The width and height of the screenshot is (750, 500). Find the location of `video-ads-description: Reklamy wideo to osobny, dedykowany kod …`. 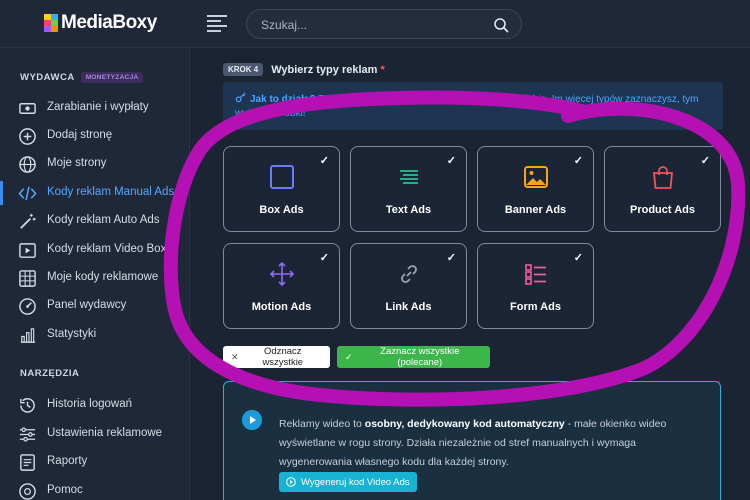

video-ads-description: Reklamy wideo to osobny, dedykowany kod … is located at coordinates (491, 443).